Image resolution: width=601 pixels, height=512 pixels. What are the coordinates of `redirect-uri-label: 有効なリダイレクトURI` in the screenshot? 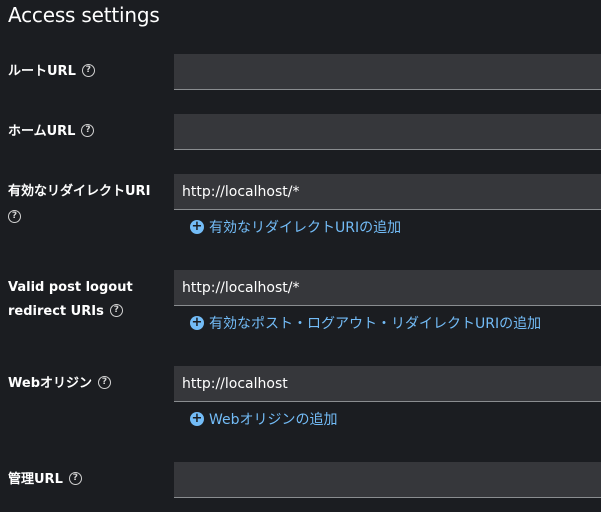 It's located at (79, 192).